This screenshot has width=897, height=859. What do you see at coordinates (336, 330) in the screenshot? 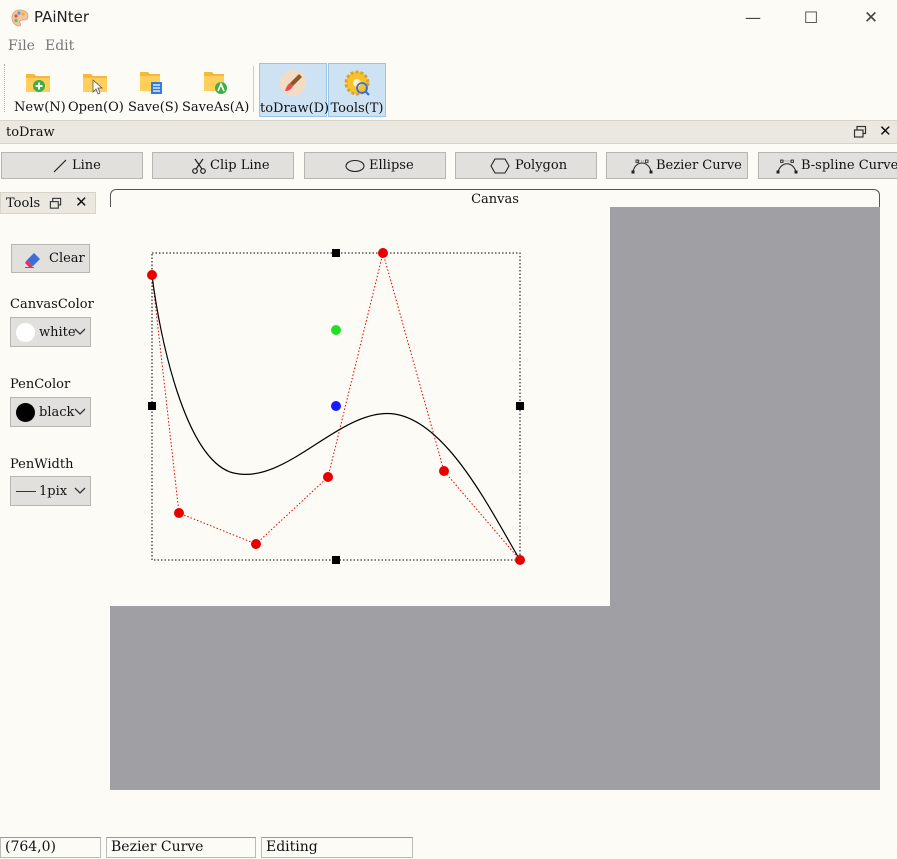
I see `rotate-handle` at bounding box center [336, 330].